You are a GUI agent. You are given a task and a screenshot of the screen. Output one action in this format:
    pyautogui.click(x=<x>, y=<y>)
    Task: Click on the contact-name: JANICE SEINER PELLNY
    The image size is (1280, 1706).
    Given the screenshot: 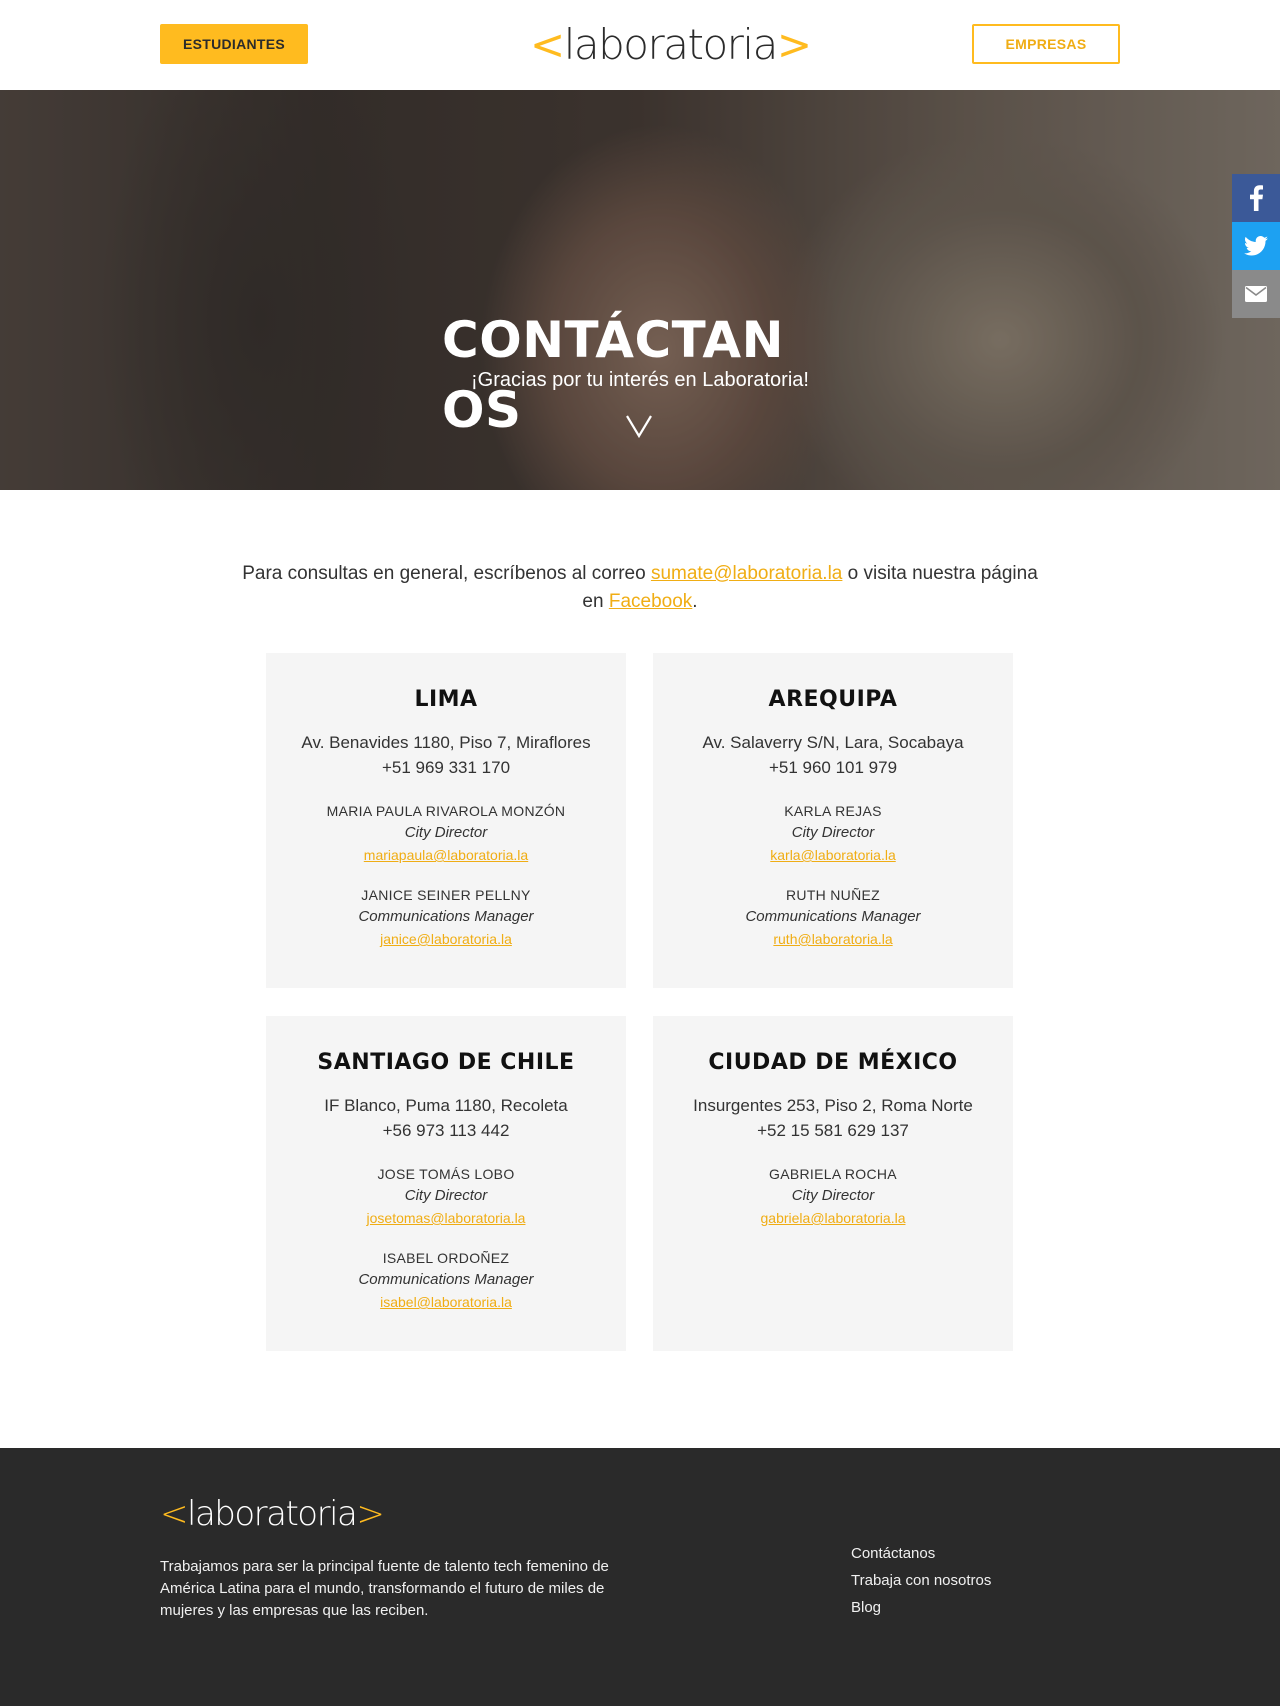 What is the action you would take?
    pyautogui.click(x=446, y=895)
    